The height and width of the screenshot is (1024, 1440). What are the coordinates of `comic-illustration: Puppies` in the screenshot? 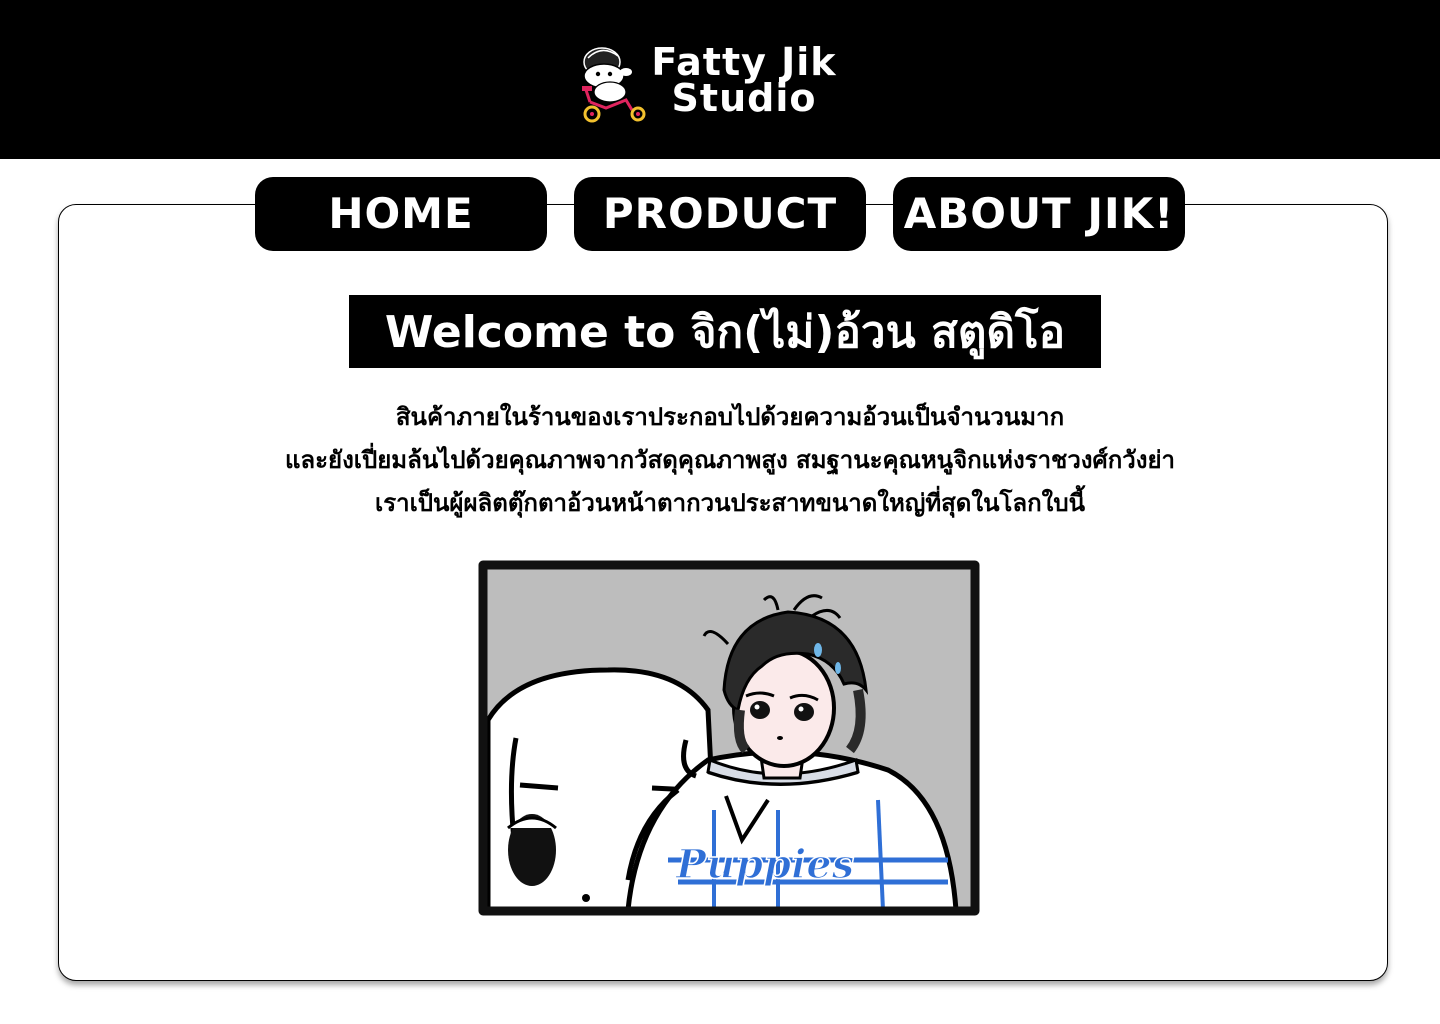 It's located at (729, 738).